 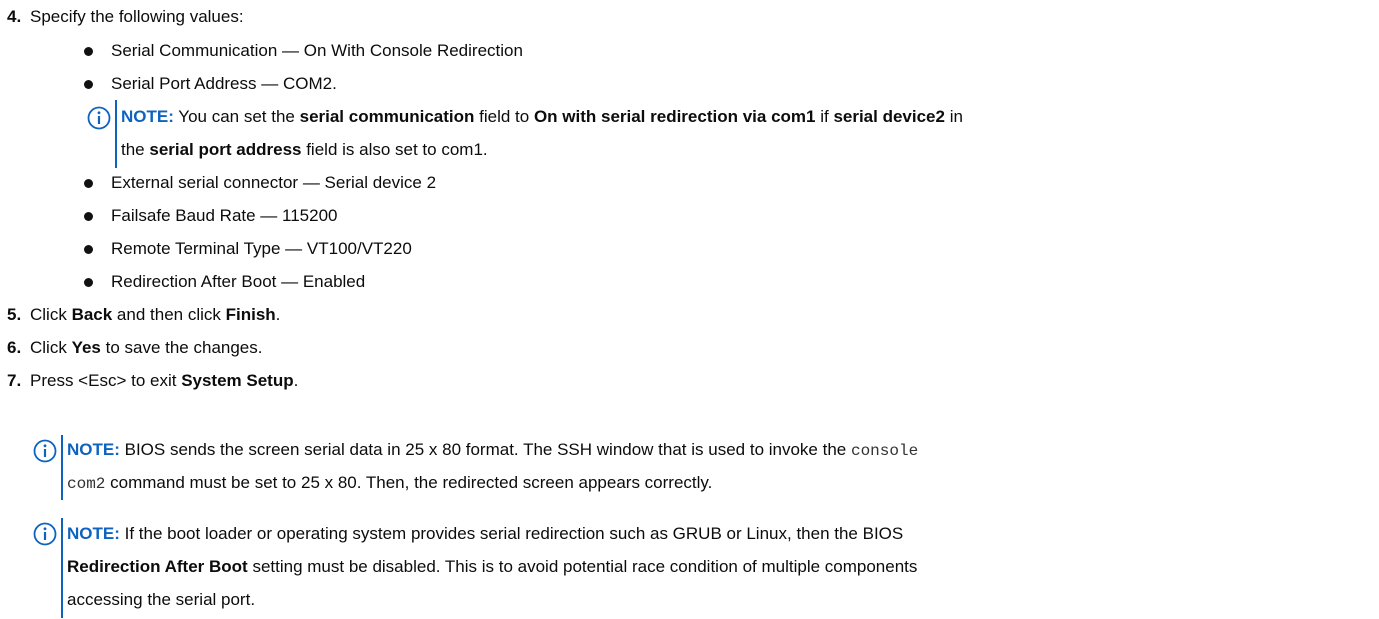 What do you see at coordinates (86, 484) in the screenshot?
I see `code-text: com2` at bounding box center [86, 484].